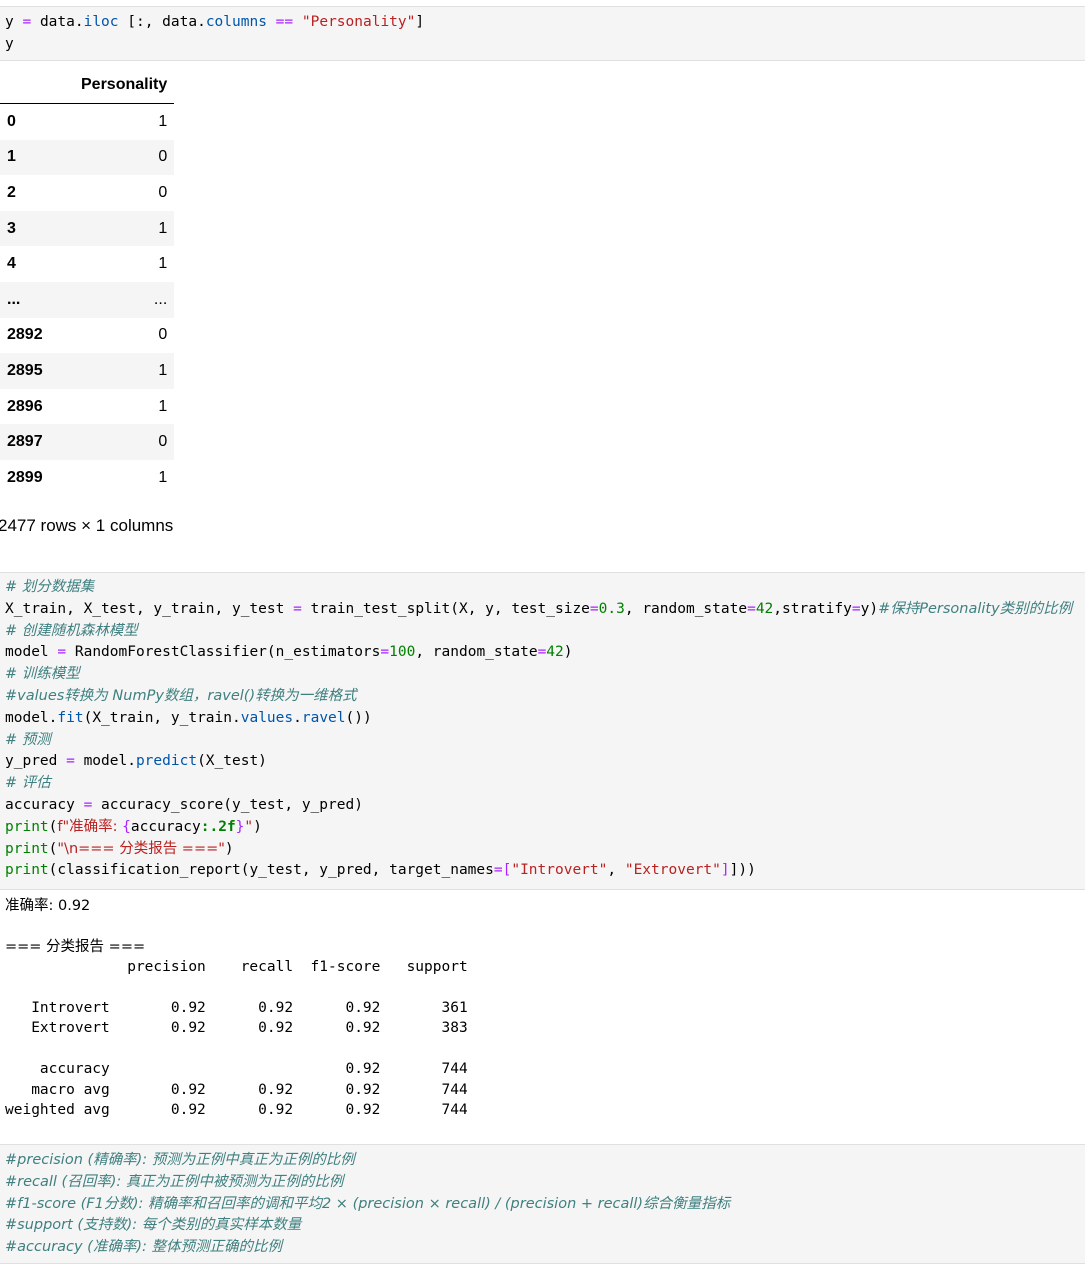 The width and height of the screenshot is (1085, 1264). I want to click on dataframe-shape: 2477 rows × 1 columns, so click(87, 525).